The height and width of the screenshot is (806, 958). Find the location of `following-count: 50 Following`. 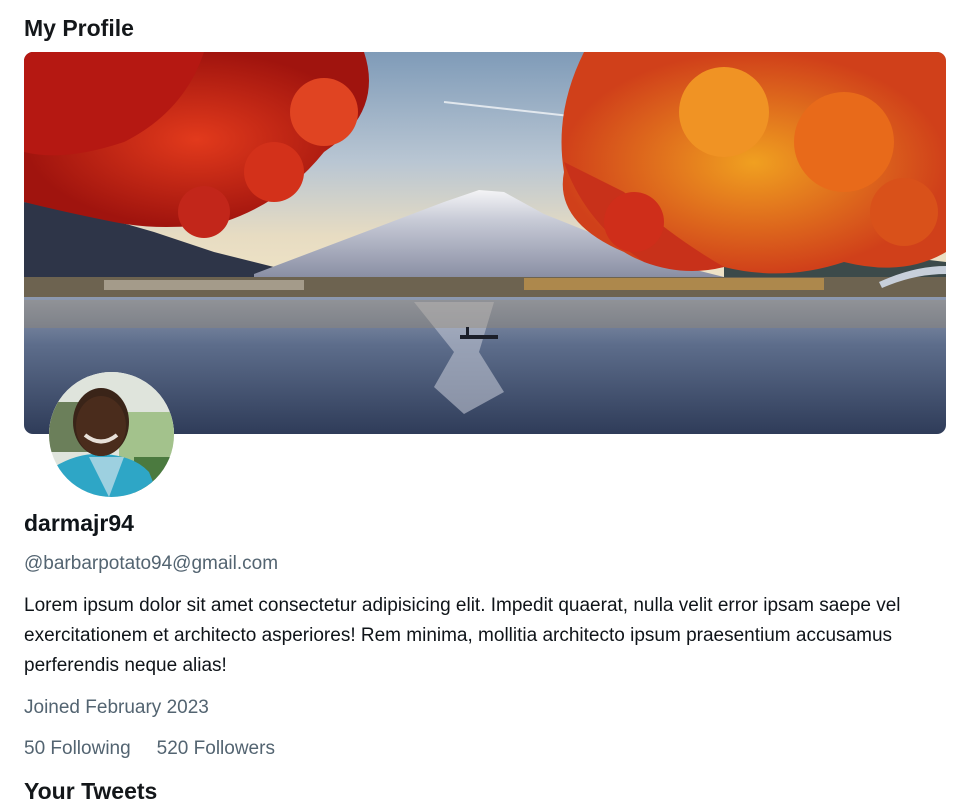

following-count: 50 Following is located at coordinates (77, 749).